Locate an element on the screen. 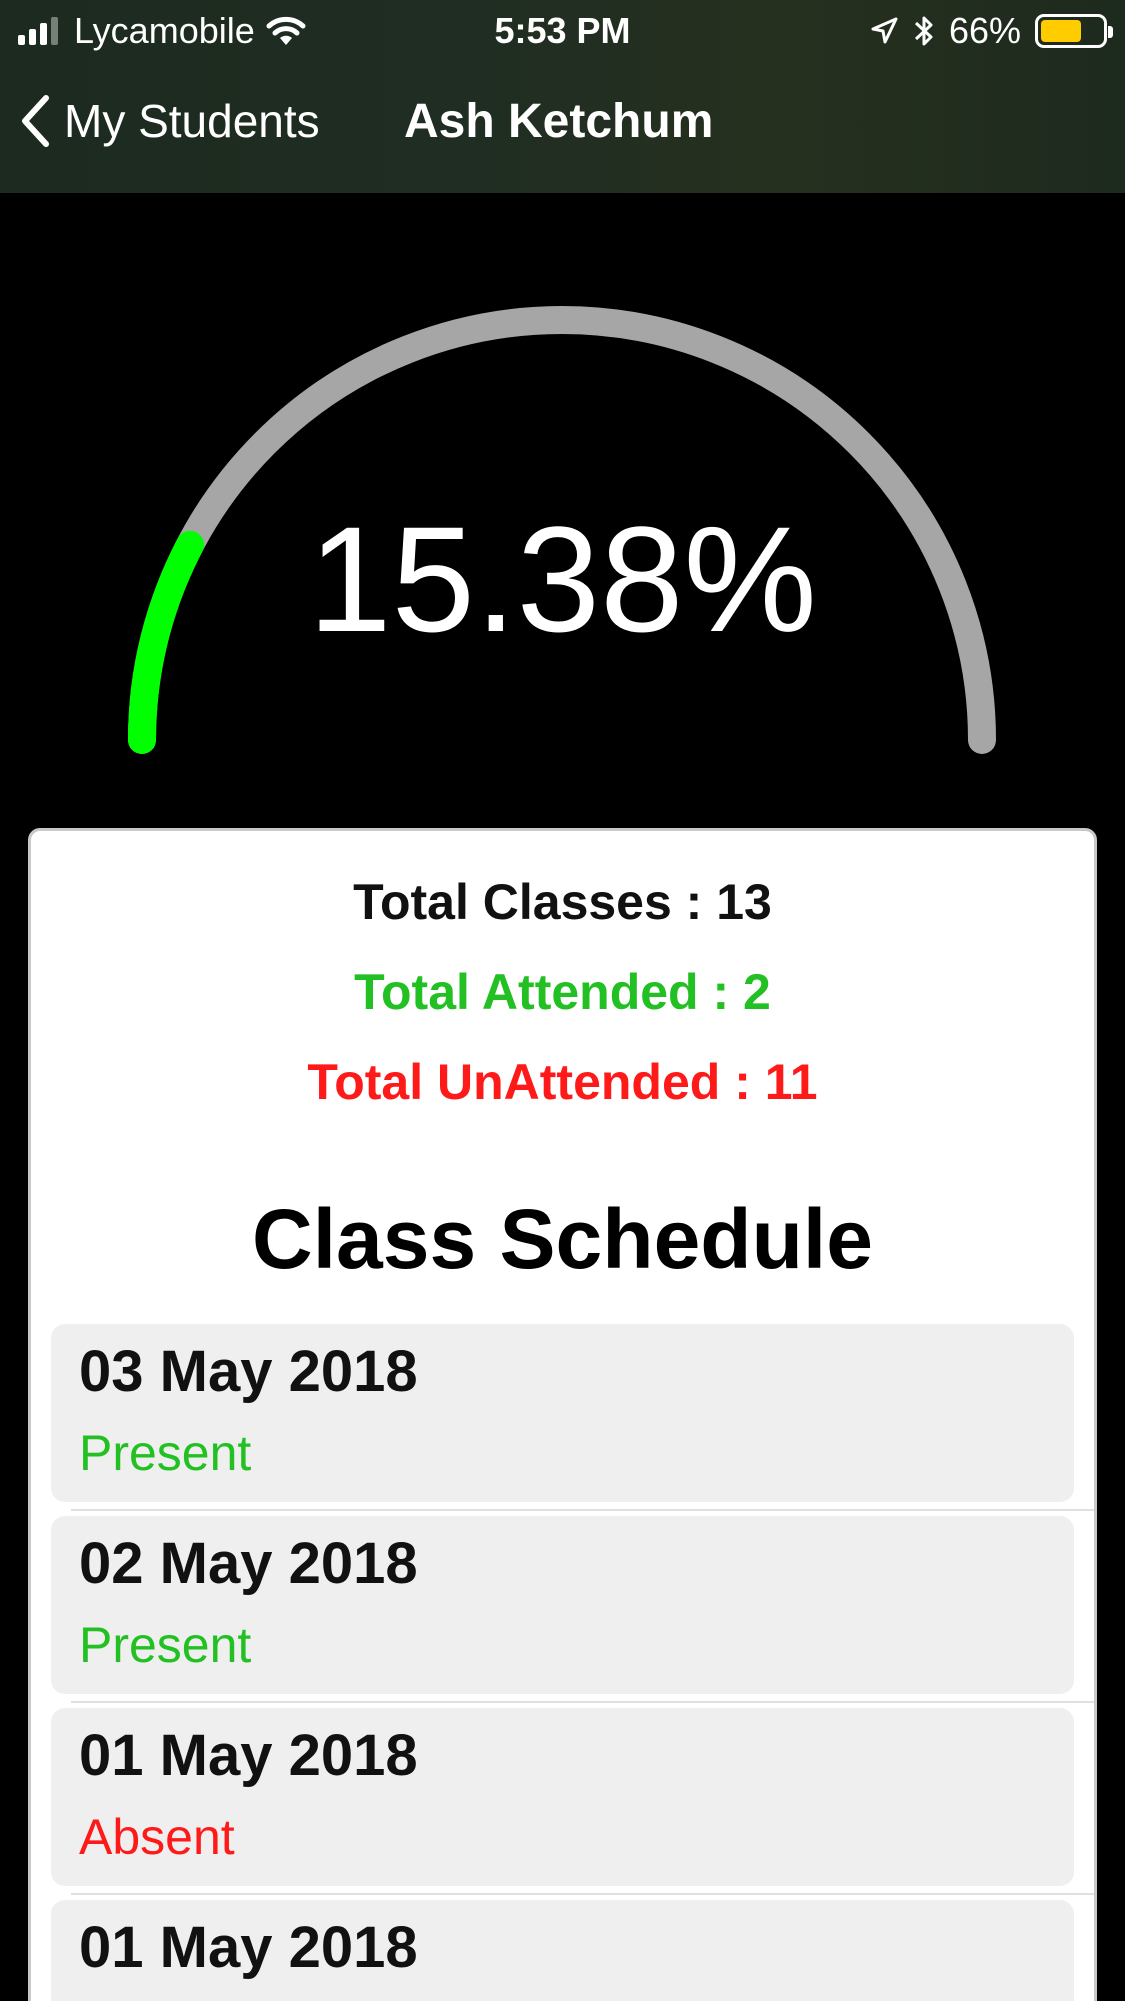 The height and width of the screenshot is (2001, 1125). total-unattended: Total UnAttended : 11 is located at coordinates (562, 1082).